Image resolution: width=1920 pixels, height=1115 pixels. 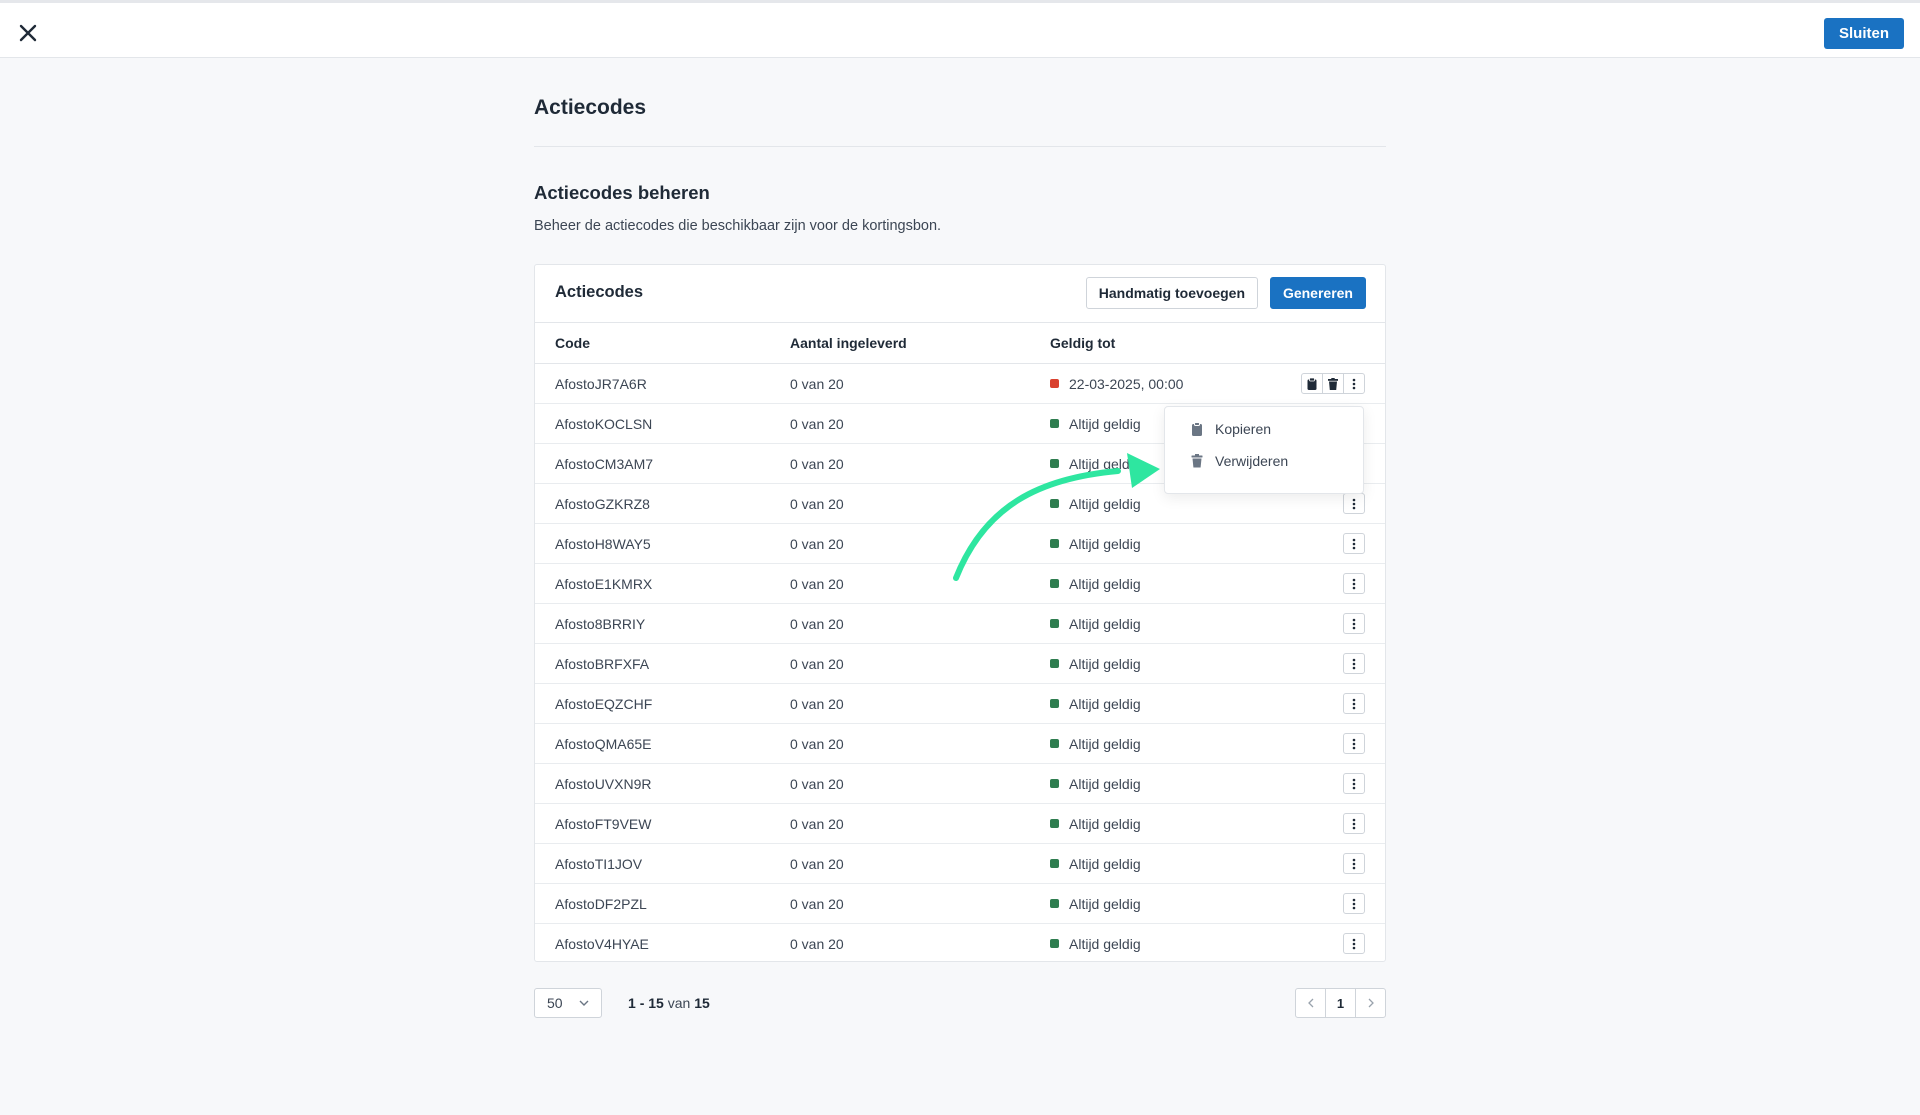 What do you see at coordinates (662, 783) in the screenshot?
I see `cell-code: AfostoUVXN9R` at bounding box center [662, 783].